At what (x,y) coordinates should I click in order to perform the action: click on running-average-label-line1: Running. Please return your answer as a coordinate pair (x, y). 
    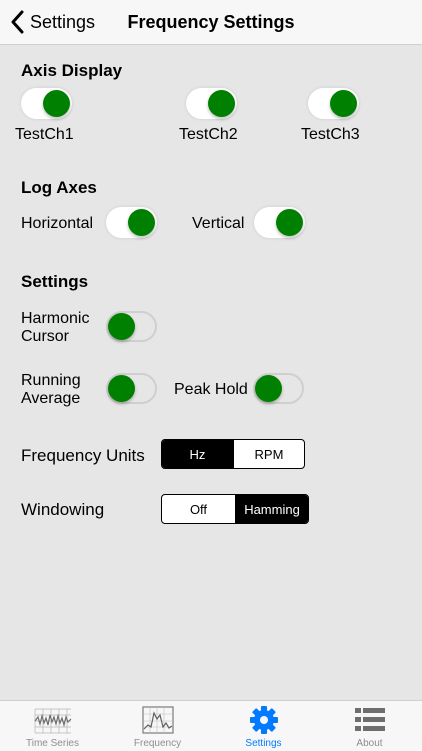
    Looking at the image, I should click on (51, 380).